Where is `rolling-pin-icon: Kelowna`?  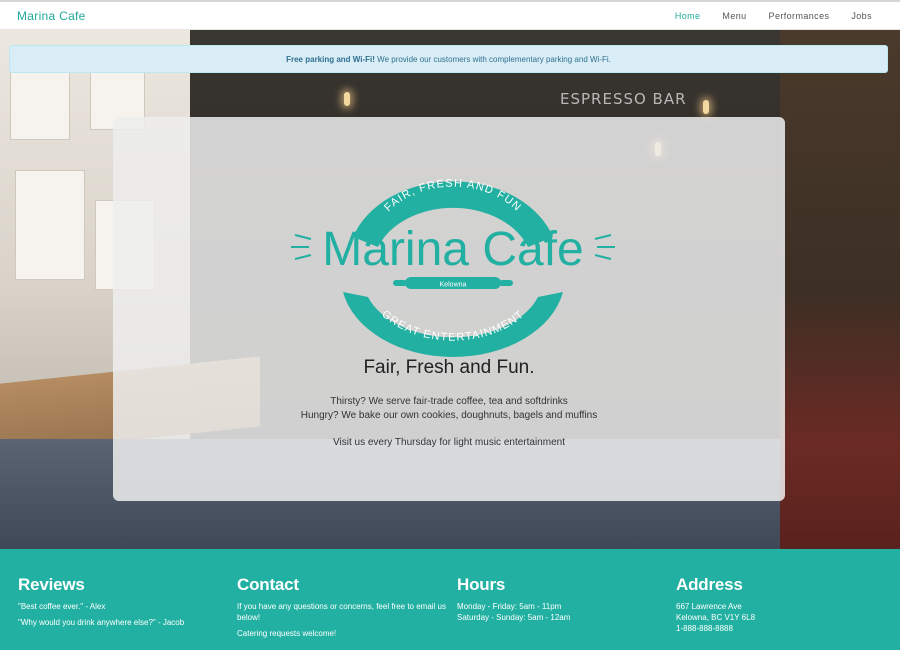
rolling-pin-icon: Kelowna is located at coordinates (453, 283).